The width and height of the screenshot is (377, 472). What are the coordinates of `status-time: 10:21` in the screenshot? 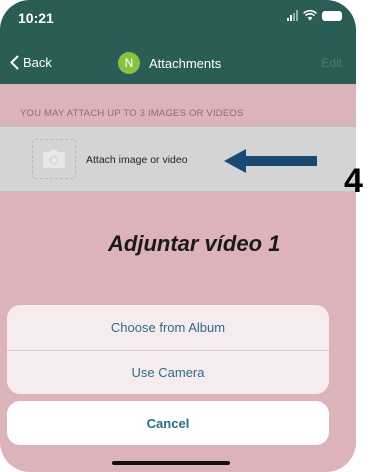 It's located at (36, 18).